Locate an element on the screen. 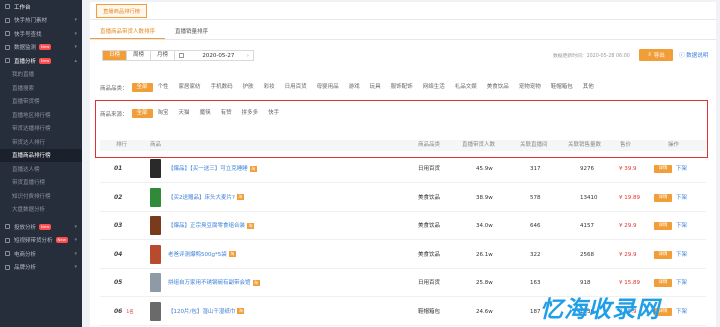 The height and width of the screenshot is (327, 720). sidebar-item: 数据监测 New ▾ is located at coordinates (41, 48).